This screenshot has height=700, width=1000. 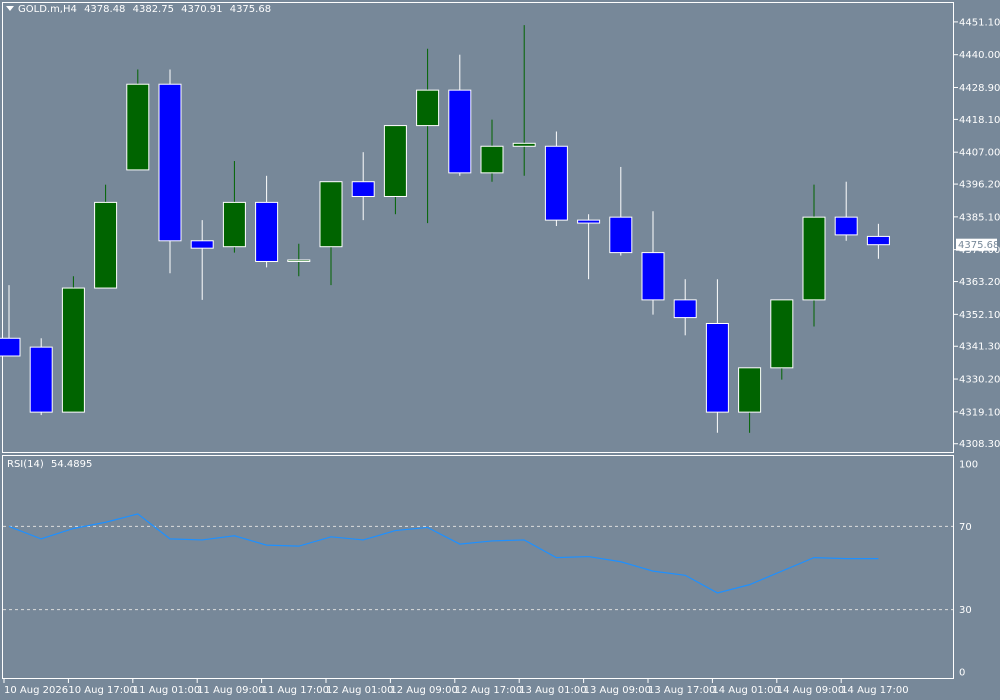 What do you see at coordinates (488, 690) in the screenshot?
I see `time-label: 12 Aug 17:00` at bounding box center [488, 690].